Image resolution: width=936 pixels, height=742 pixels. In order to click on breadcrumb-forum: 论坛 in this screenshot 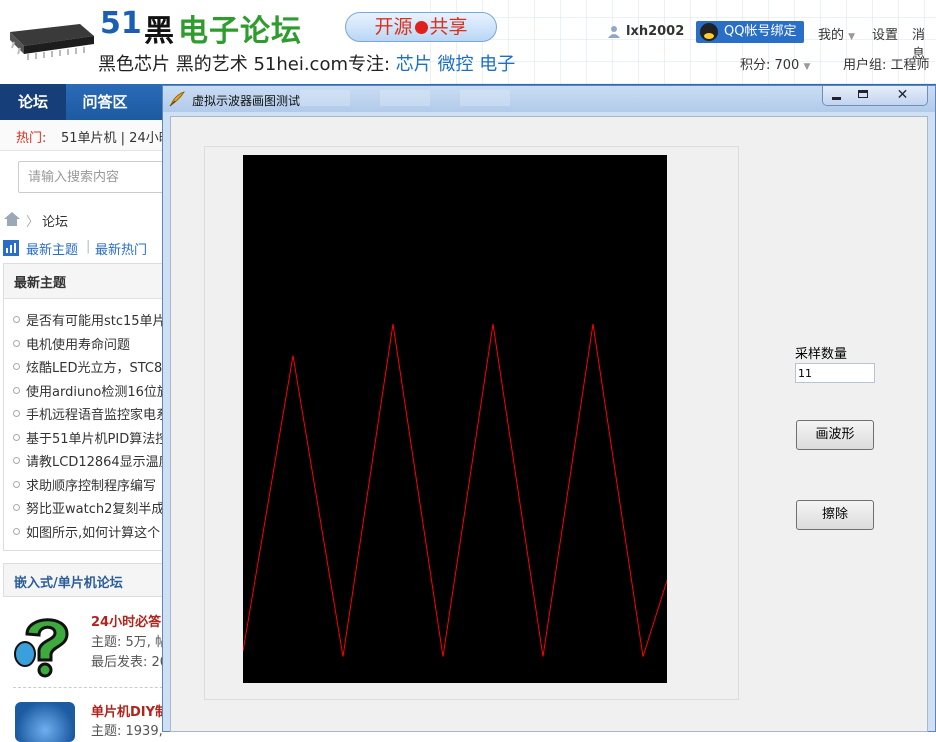, I will do `click(55, 220)`.